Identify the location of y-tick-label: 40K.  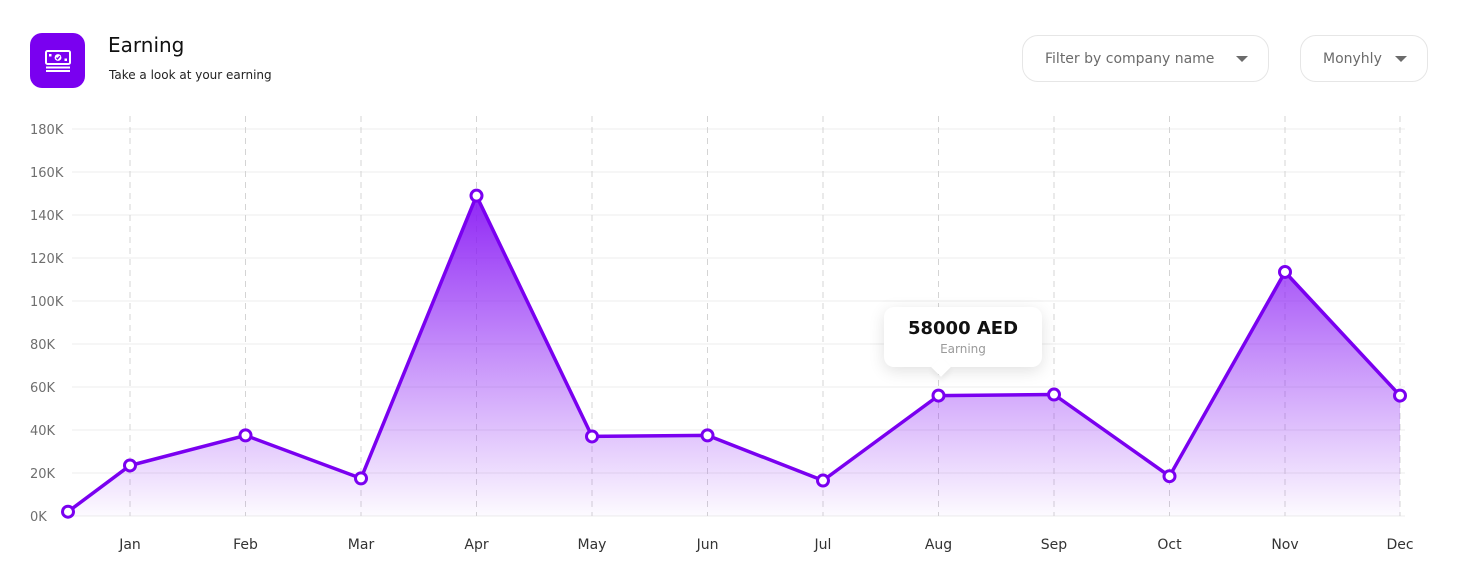
(43, 431).